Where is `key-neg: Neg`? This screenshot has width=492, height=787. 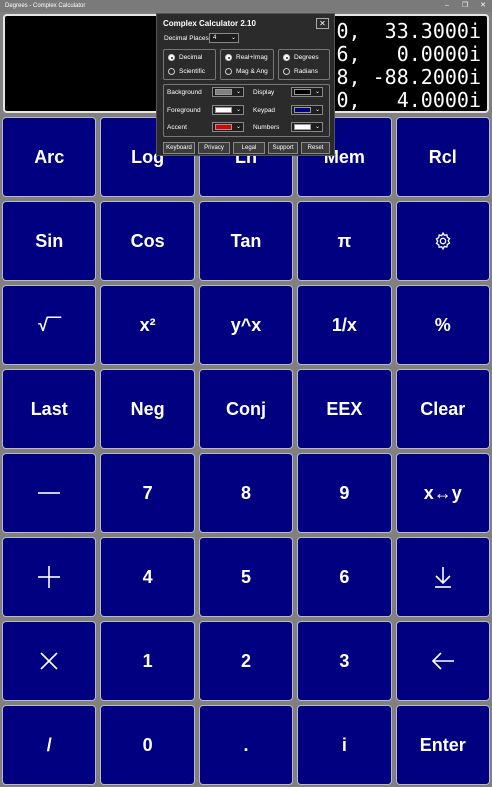 key-neg: Neg is located at coordinates (147, 409).